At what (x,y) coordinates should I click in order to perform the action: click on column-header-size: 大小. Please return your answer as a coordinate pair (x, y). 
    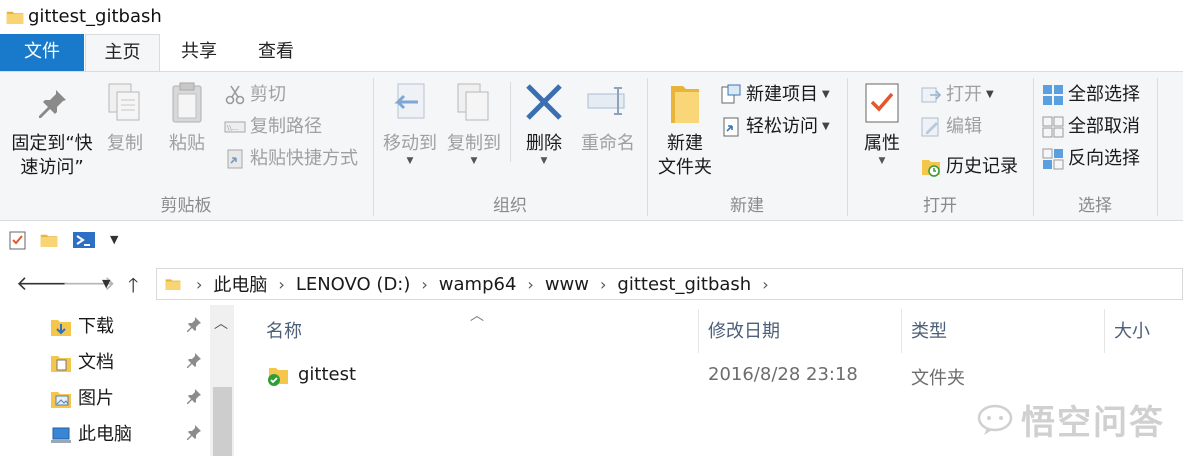
    Looking at the image, I should click on (1132, 330).